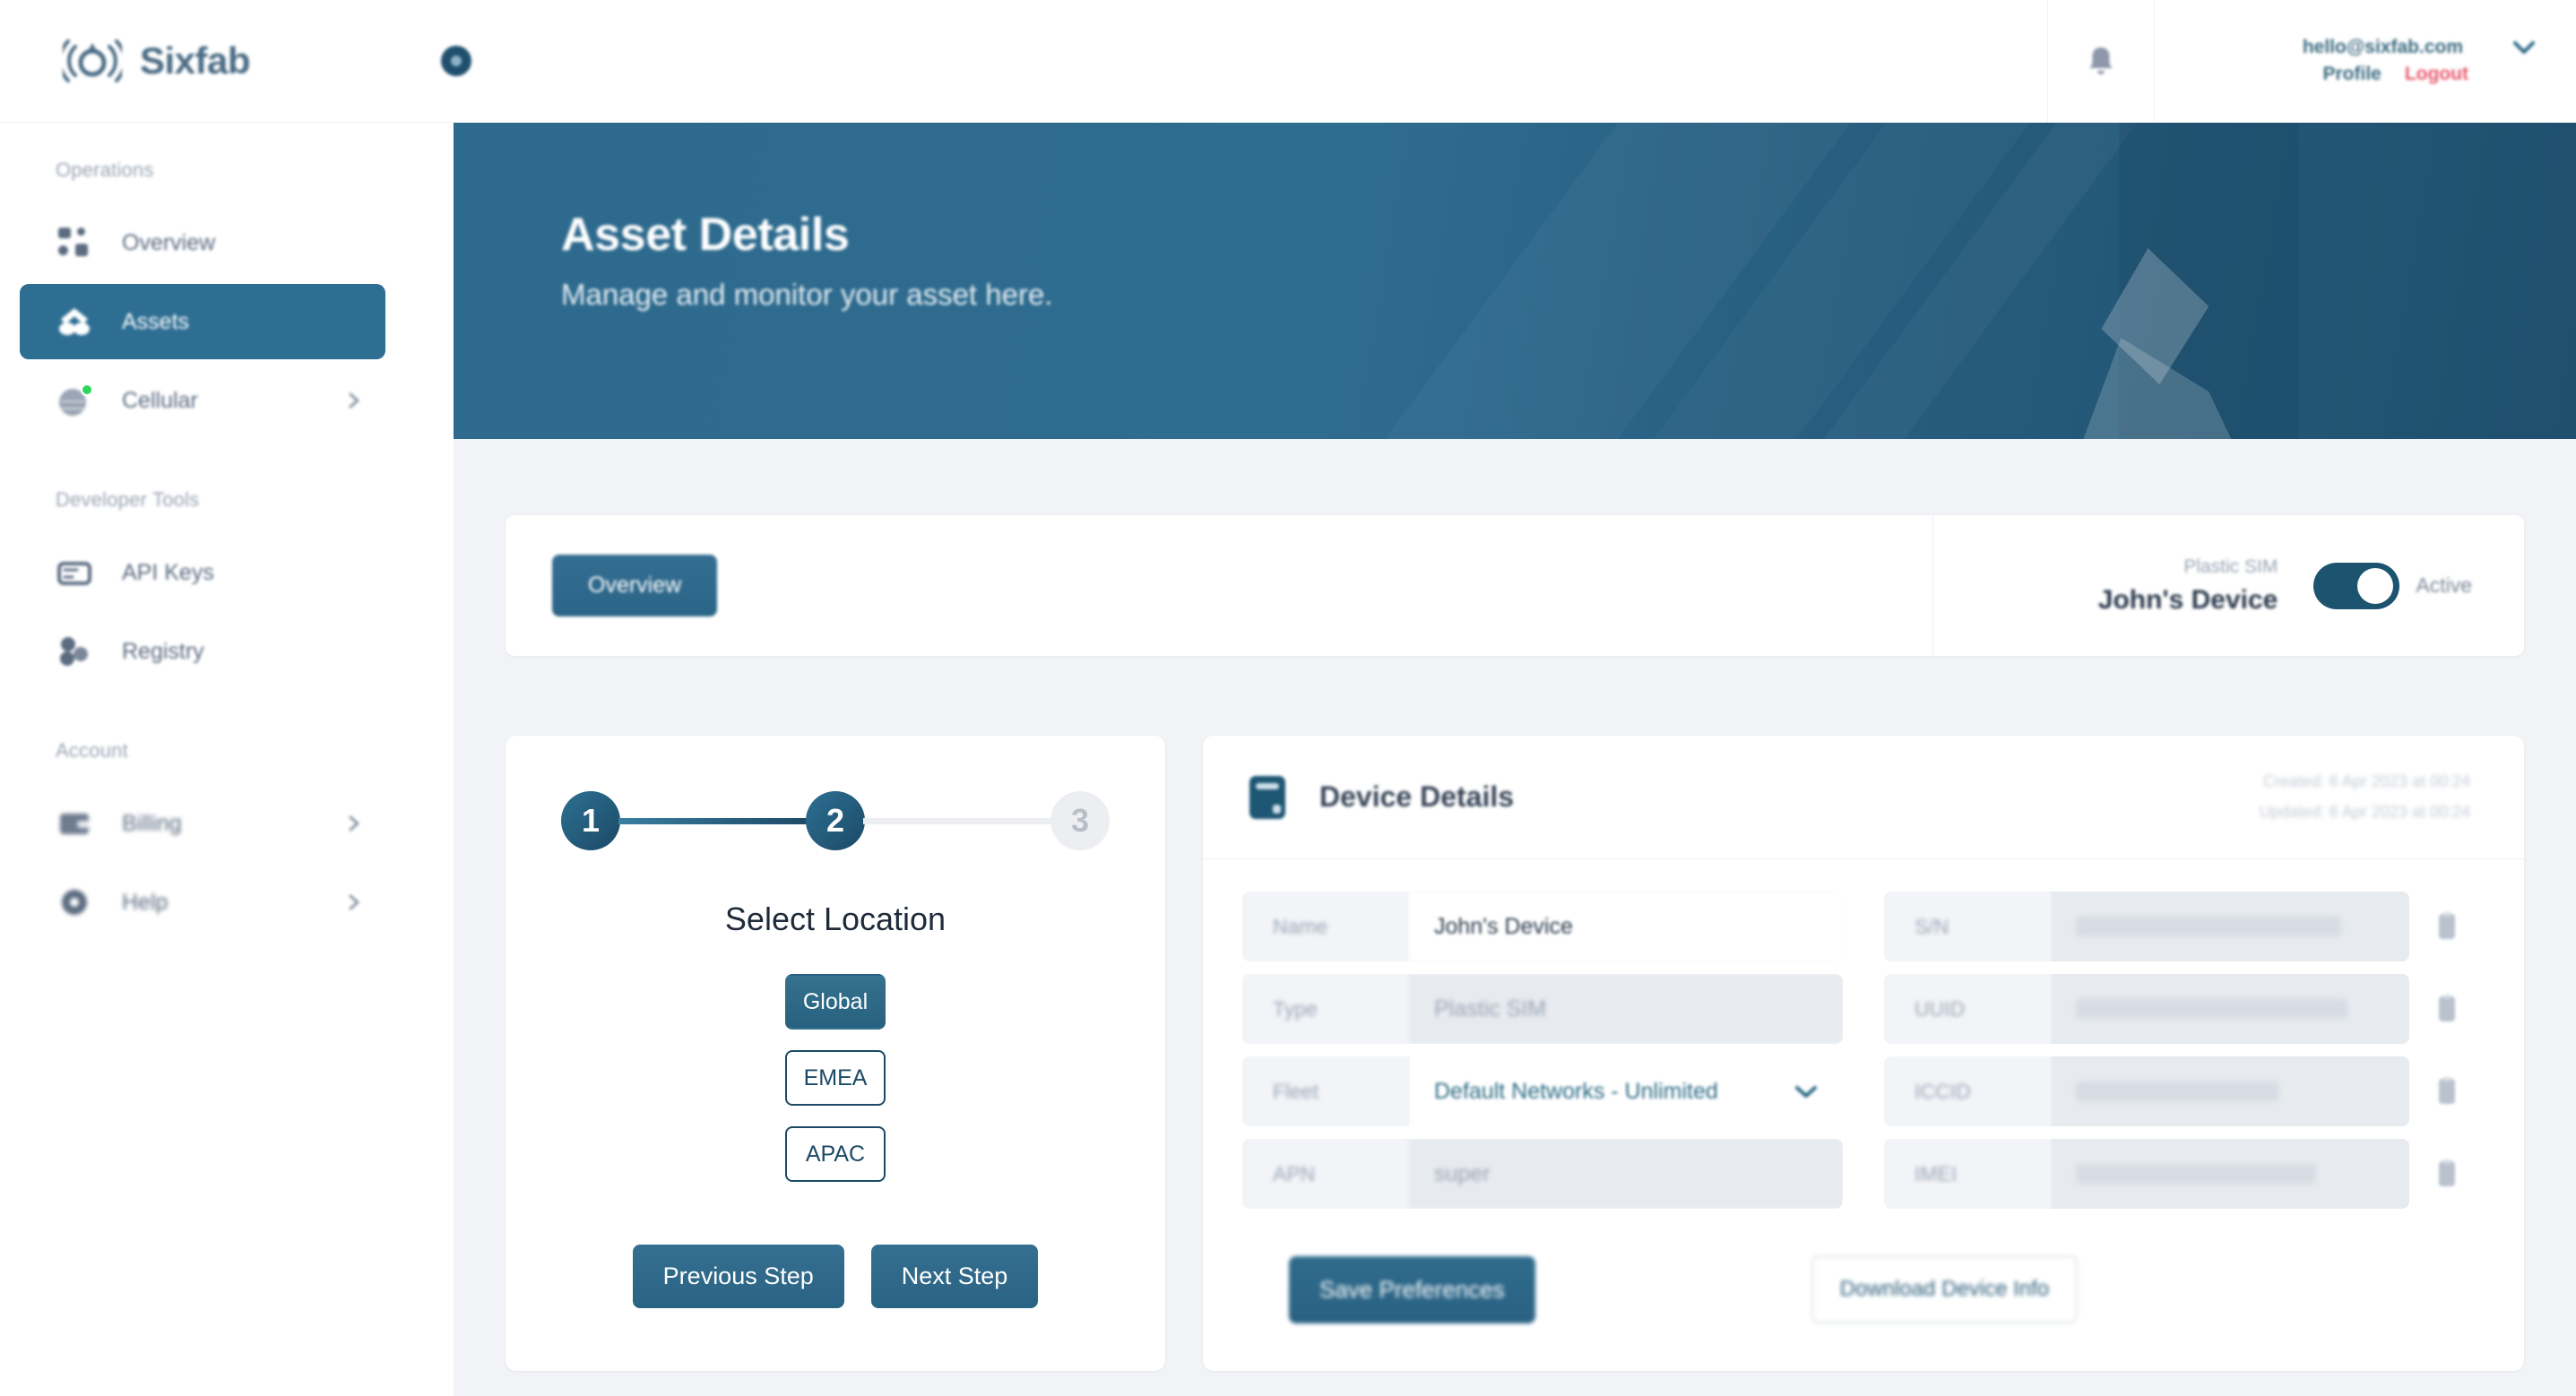  Describe the element at coordinates (2382, 47) in the screenshot. I see `account-email: hello@sixfab.com` at that location.